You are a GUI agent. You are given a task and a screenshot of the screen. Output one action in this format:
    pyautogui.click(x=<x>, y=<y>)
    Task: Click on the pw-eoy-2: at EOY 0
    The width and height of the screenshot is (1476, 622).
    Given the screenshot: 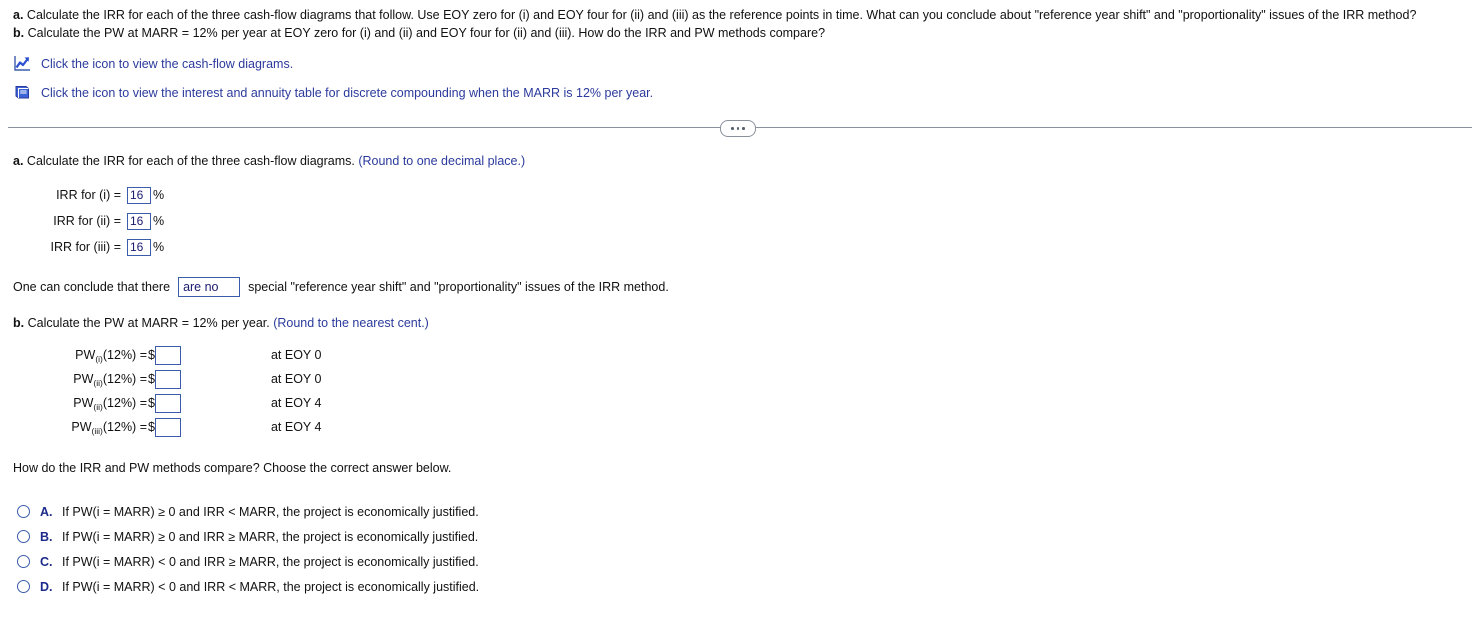 What is the action you would take?
    pyautogui.click(x=296, y=379)
    